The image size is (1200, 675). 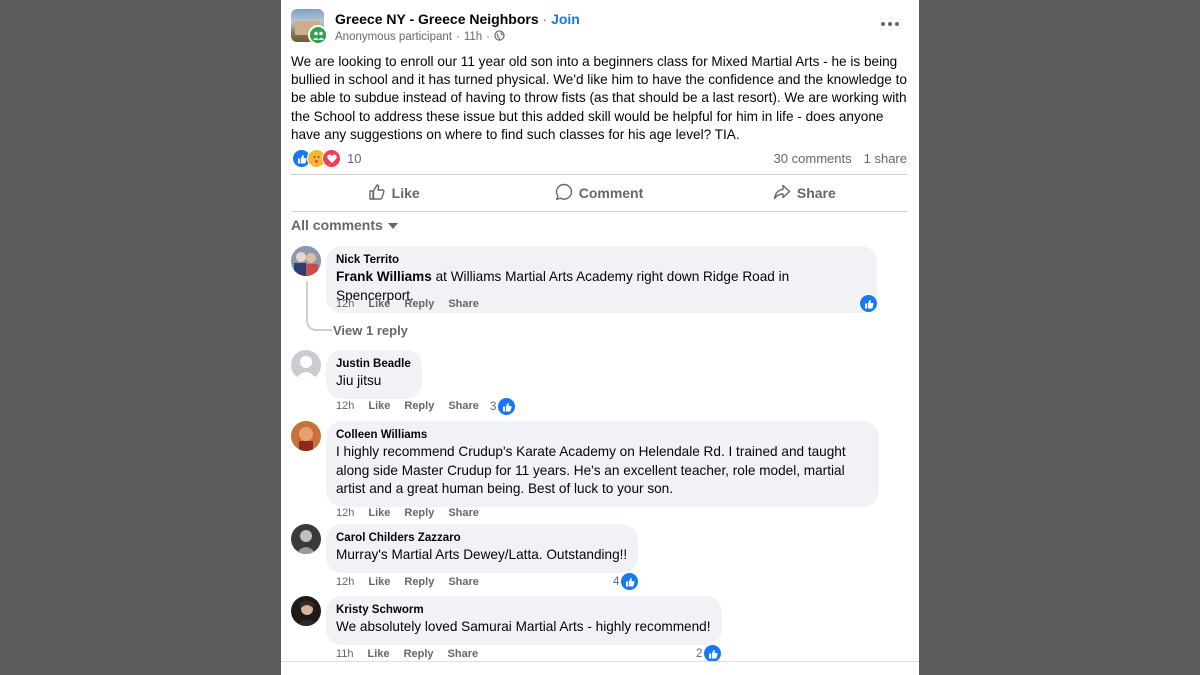 What do you see at coordinates (602, 435) in the screenshot?
I see `comment-author: Colleen Williams` at bounding box center [602, 435].